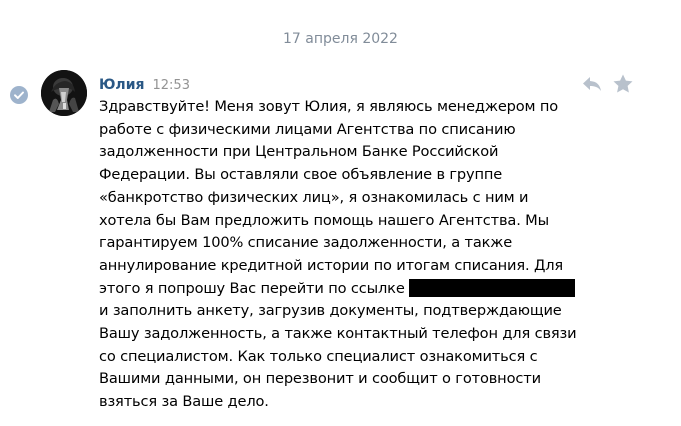 The height and width of the screenshot is (426, 681). Describe the element at coordinates (171, 85) in the screenshot. I see `message-time: 12:53` at that location.